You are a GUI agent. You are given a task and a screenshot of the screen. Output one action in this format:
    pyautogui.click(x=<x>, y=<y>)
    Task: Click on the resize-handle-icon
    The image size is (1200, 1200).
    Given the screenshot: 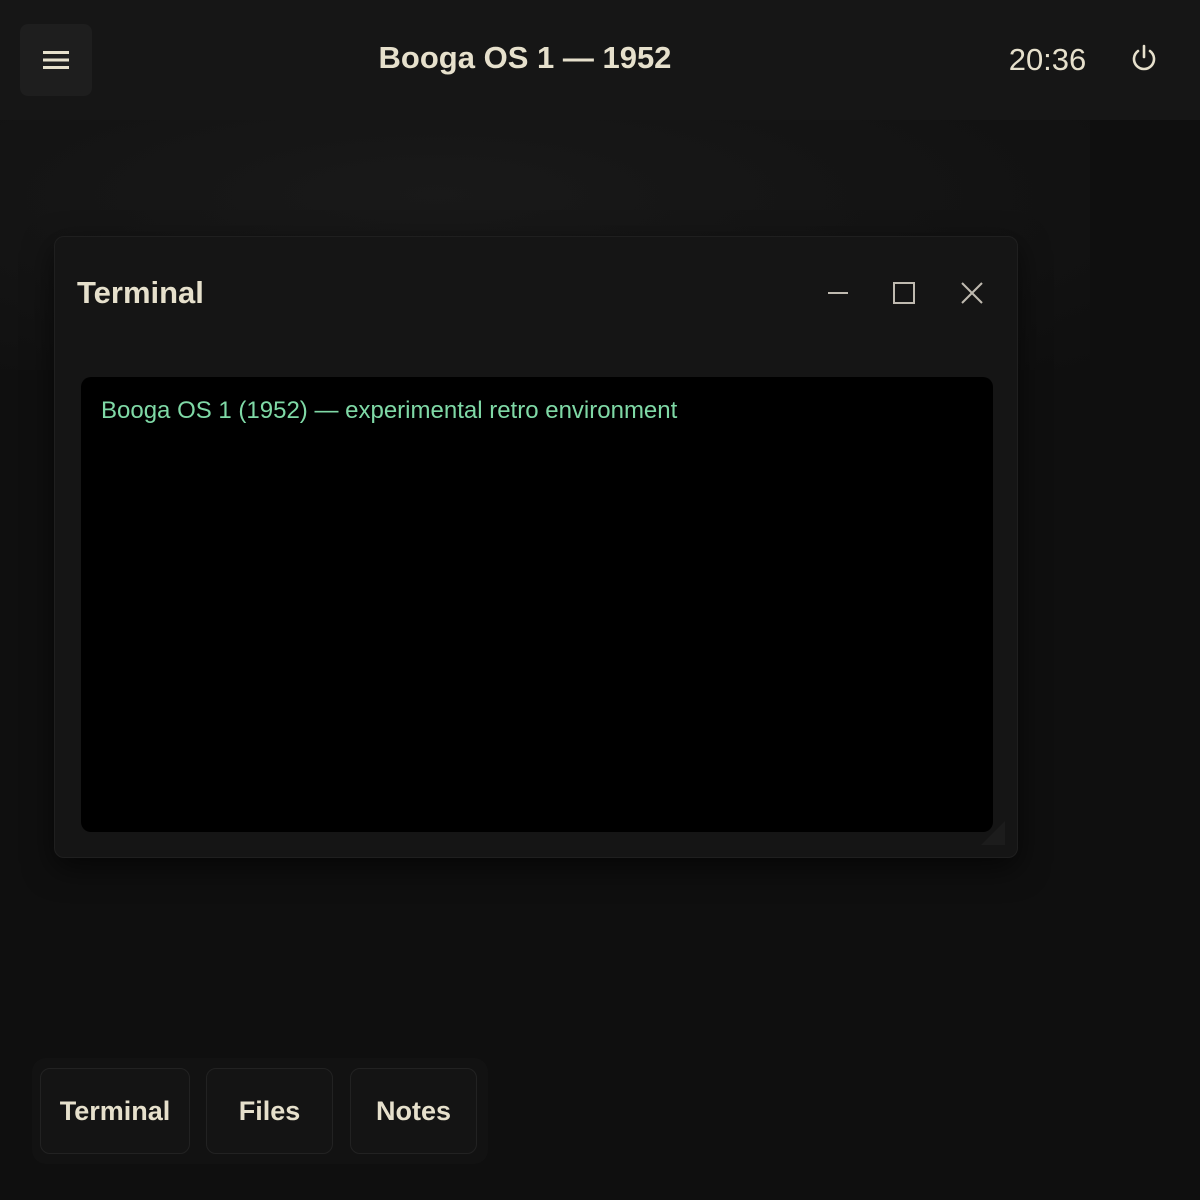 What is the action you would take?
    pyautogui.click(x=991, y=831)
    